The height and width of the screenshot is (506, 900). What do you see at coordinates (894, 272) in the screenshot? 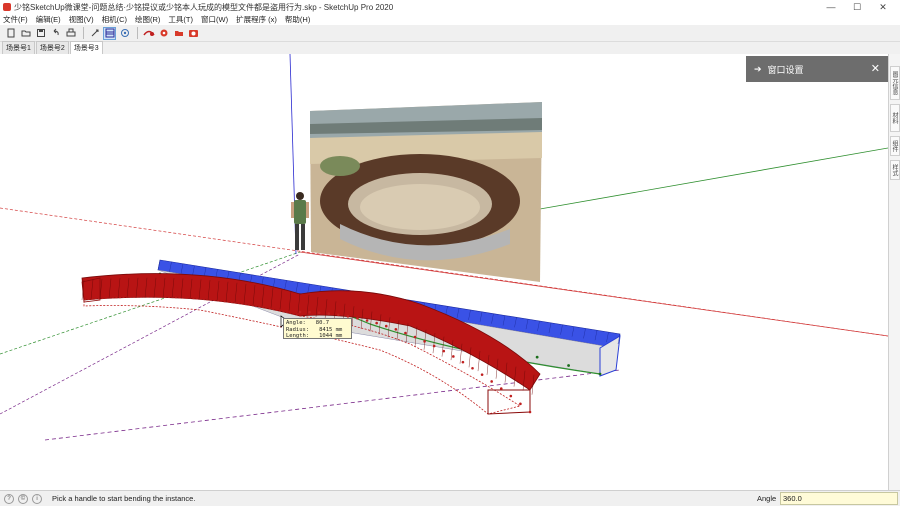
I see `tray-strip: 图元信息 材料 组件 样式` at bounding box center [894, 272].